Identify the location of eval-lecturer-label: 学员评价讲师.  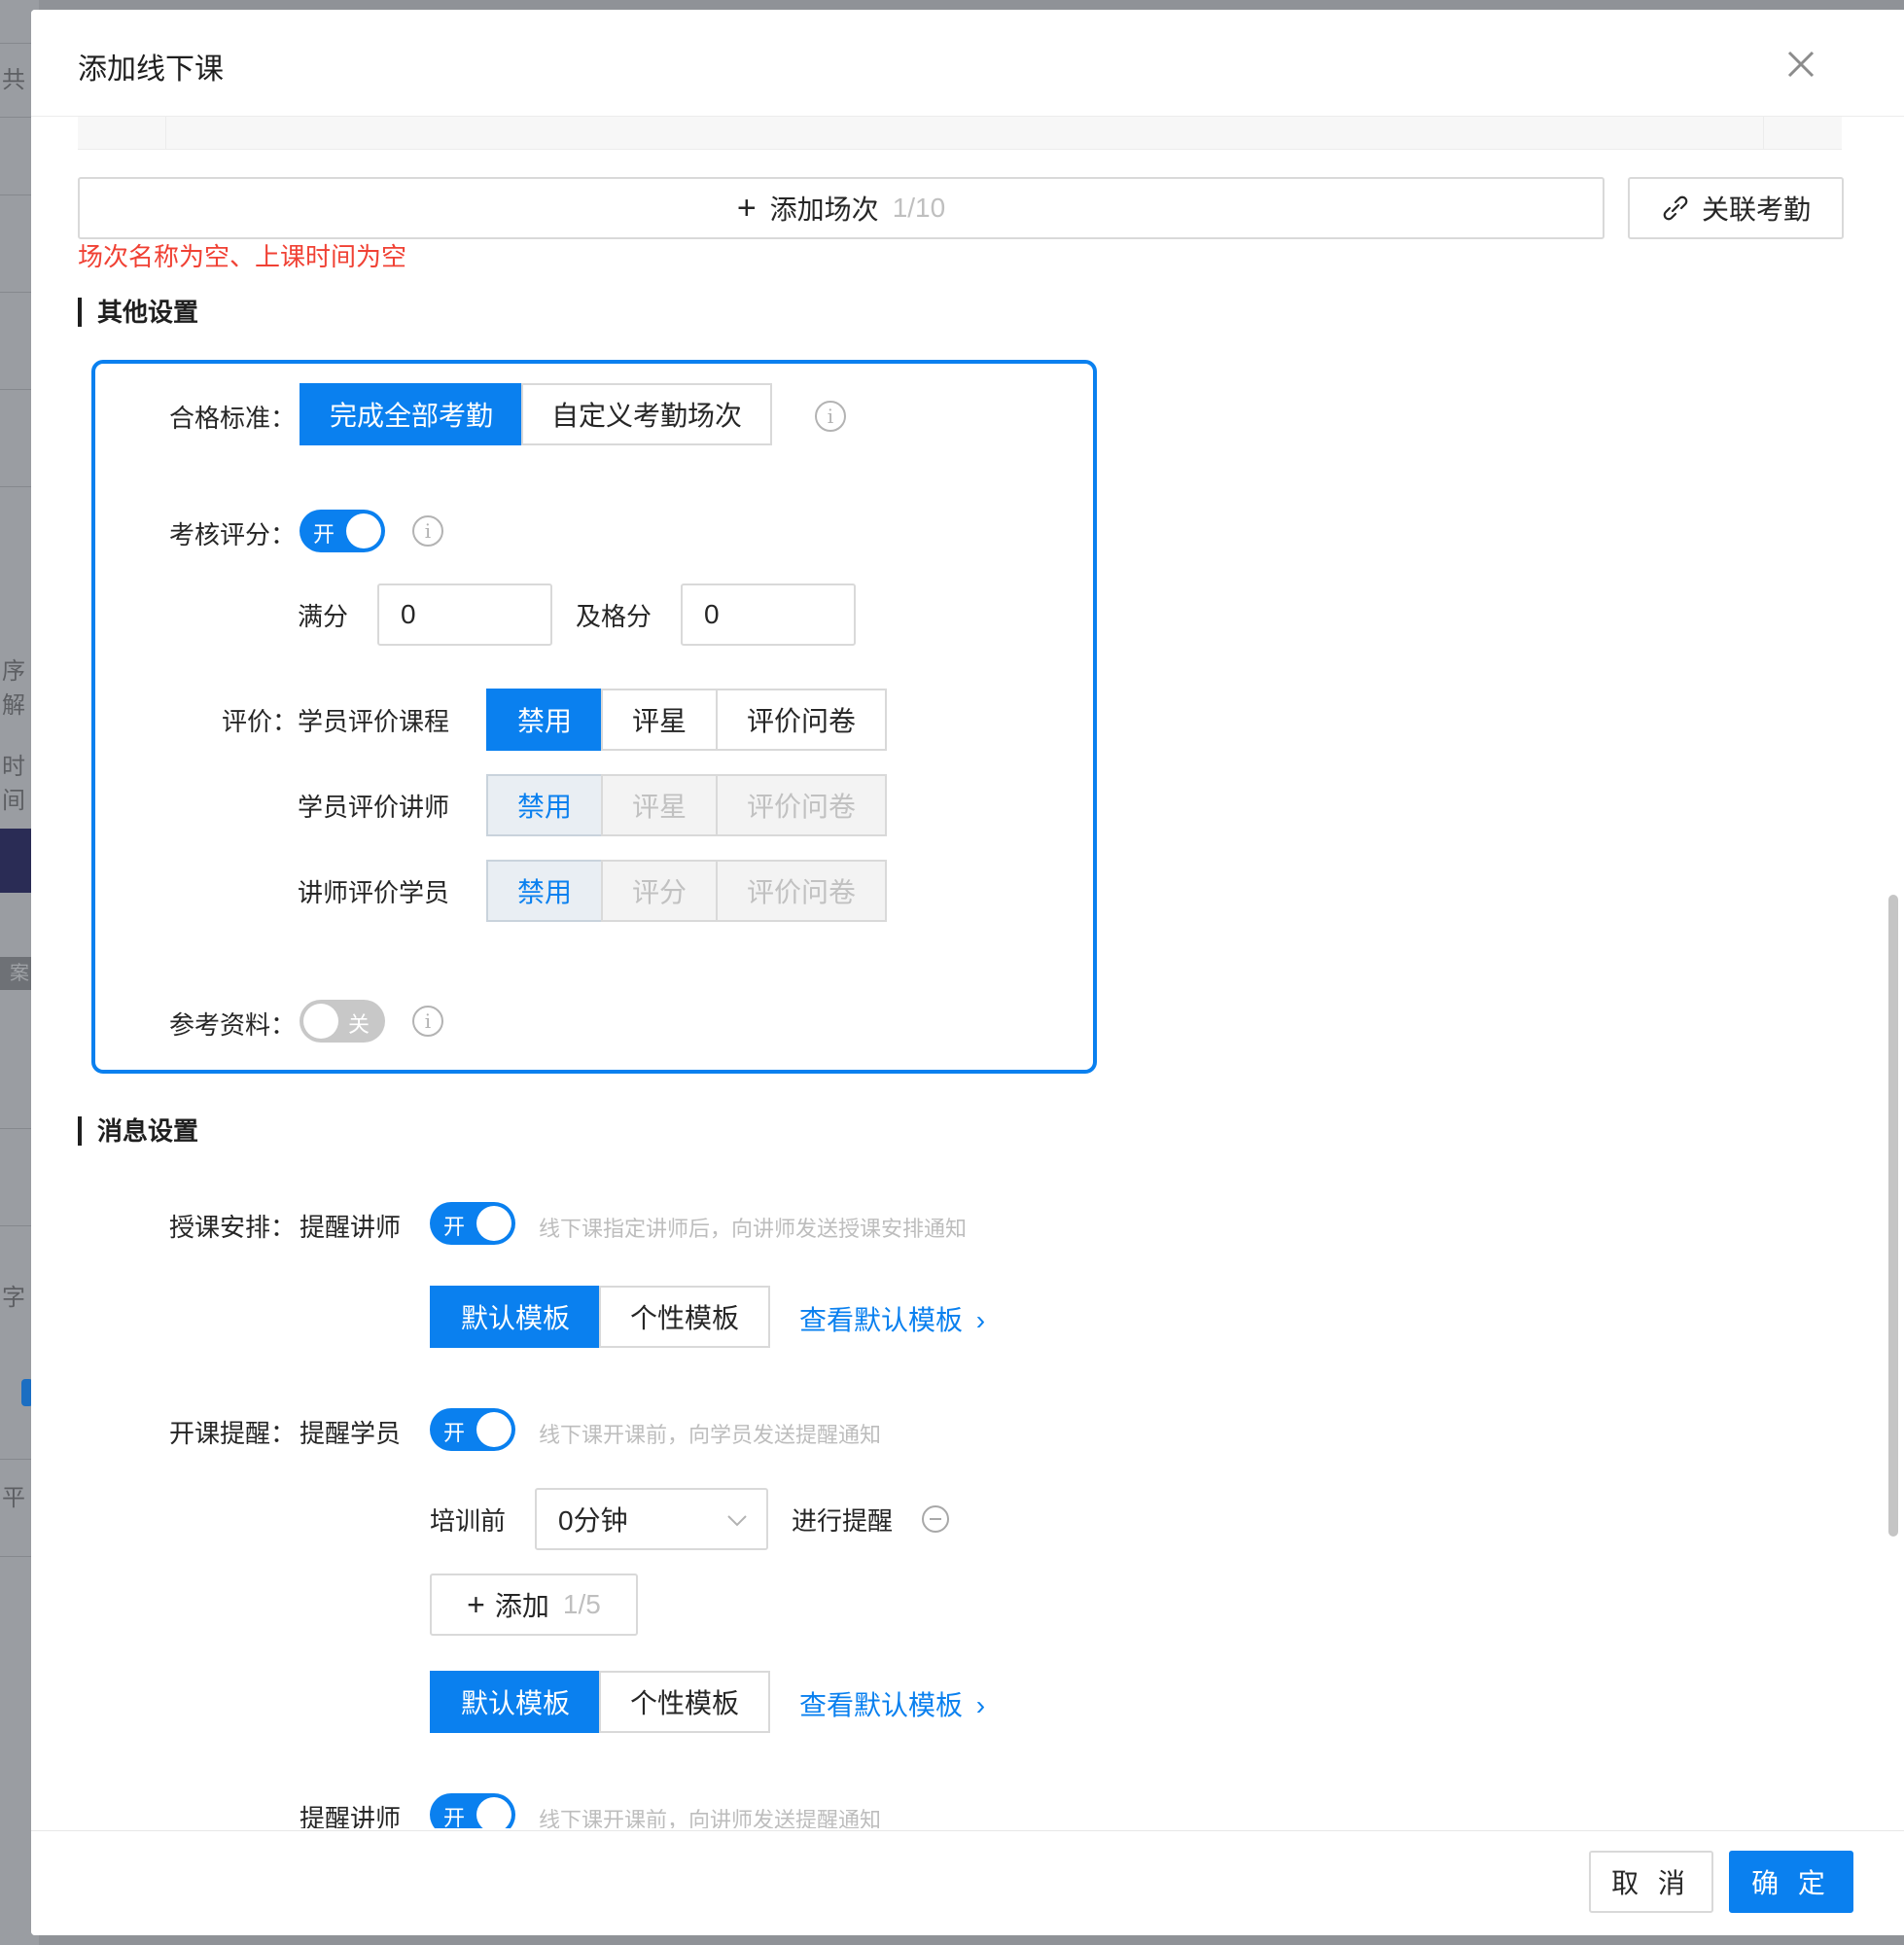
(374, 807).